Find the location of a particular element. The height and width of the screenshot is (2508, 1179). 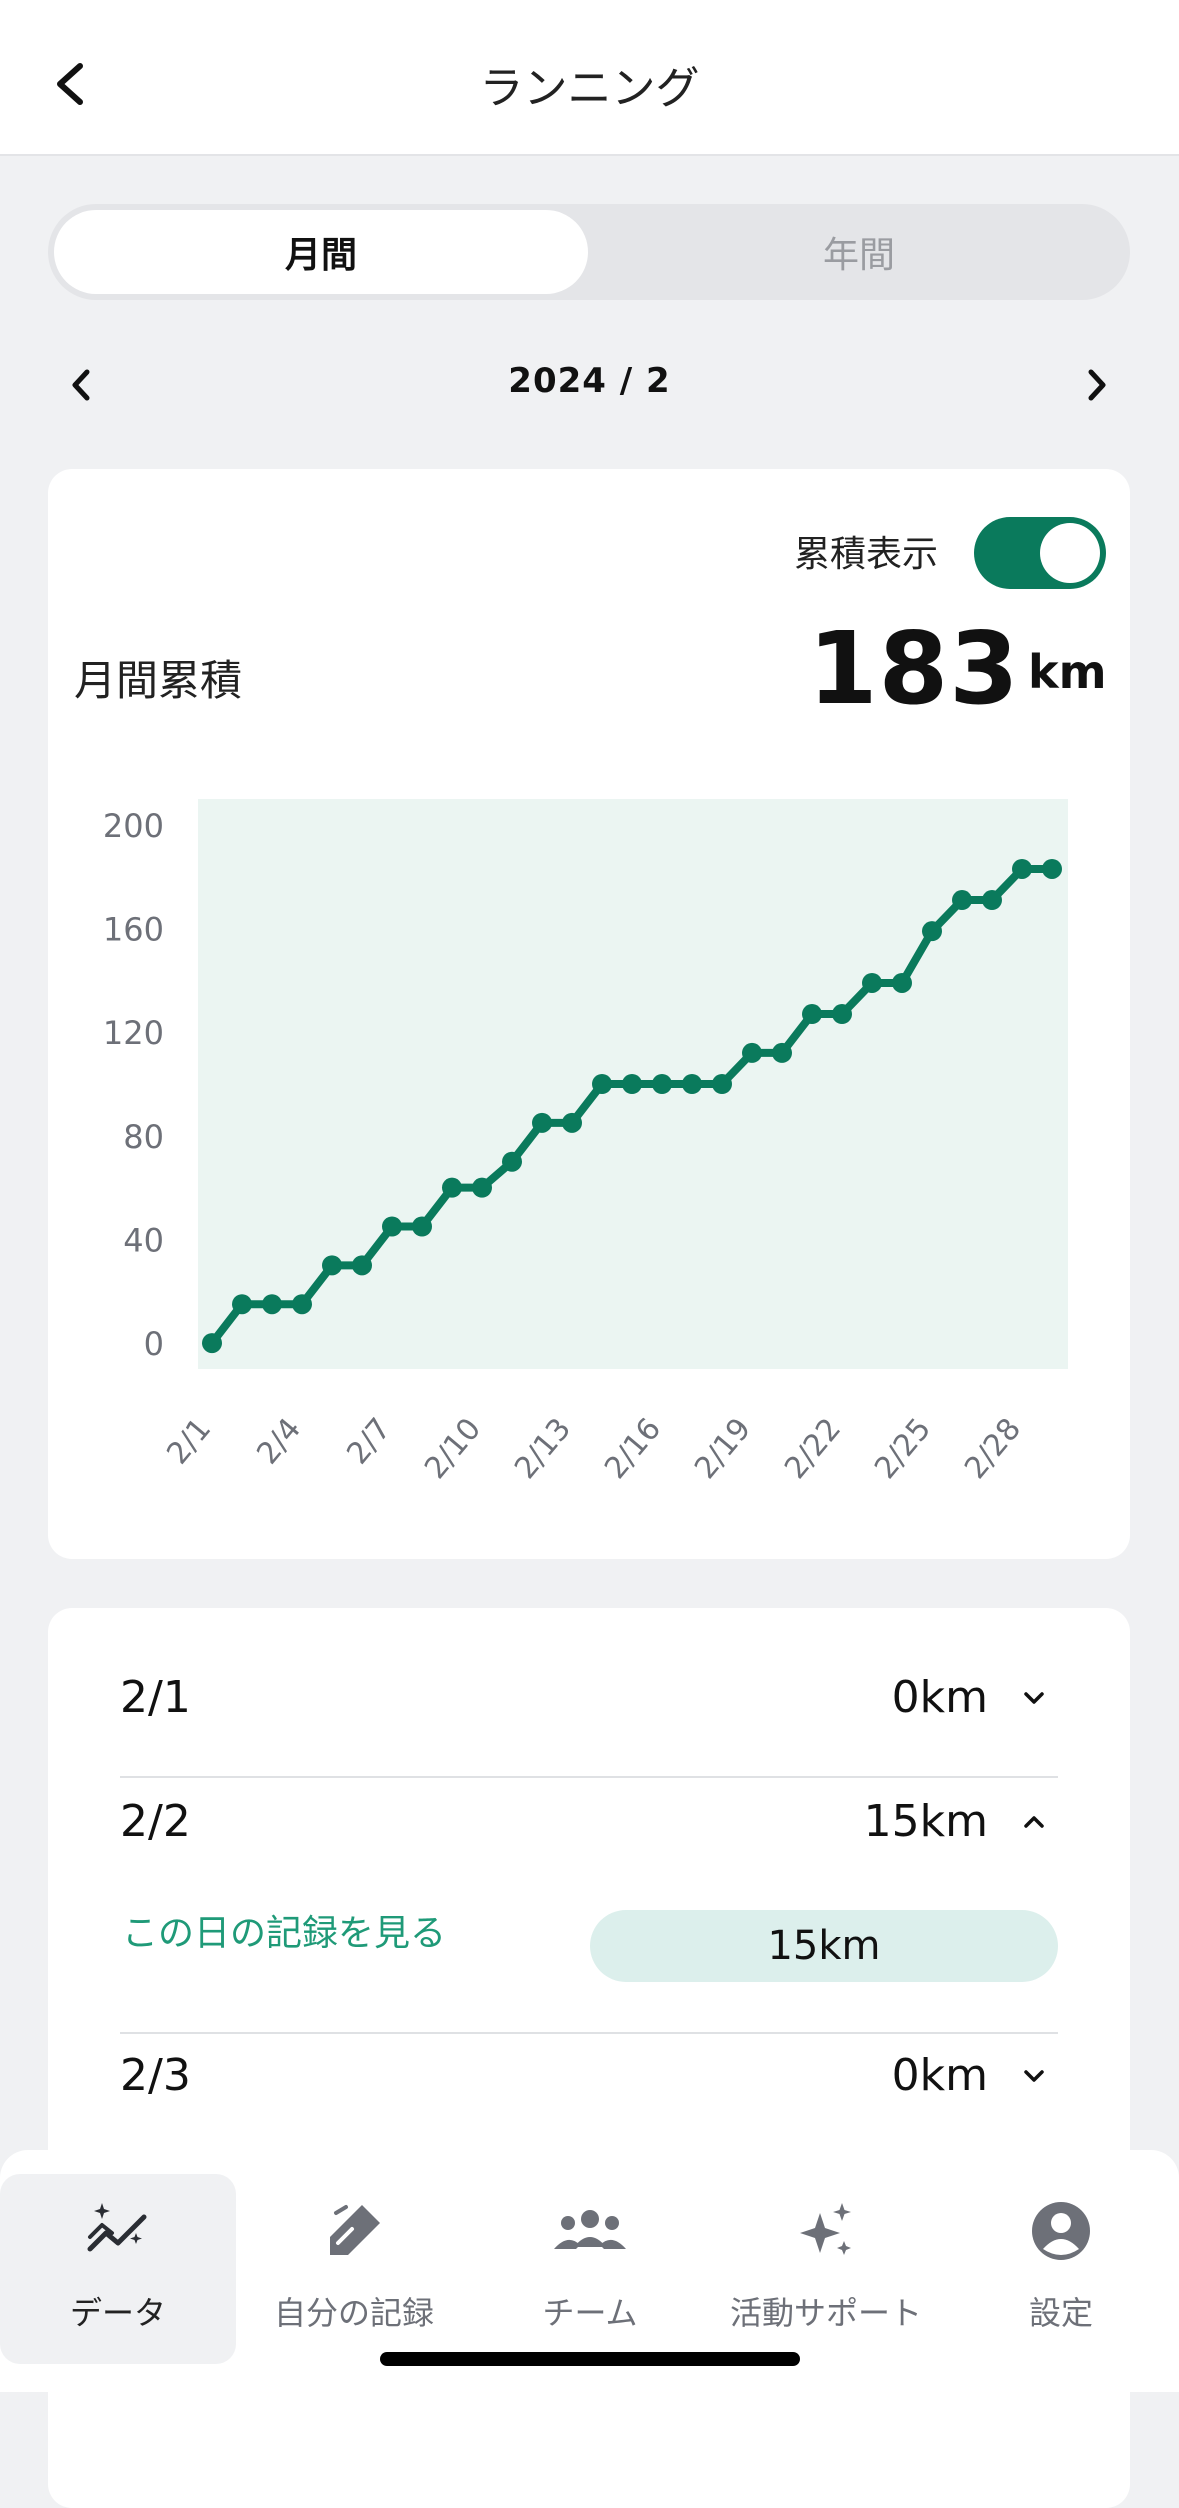

record-date: 2/2 is located at coordinates (155, 1821).